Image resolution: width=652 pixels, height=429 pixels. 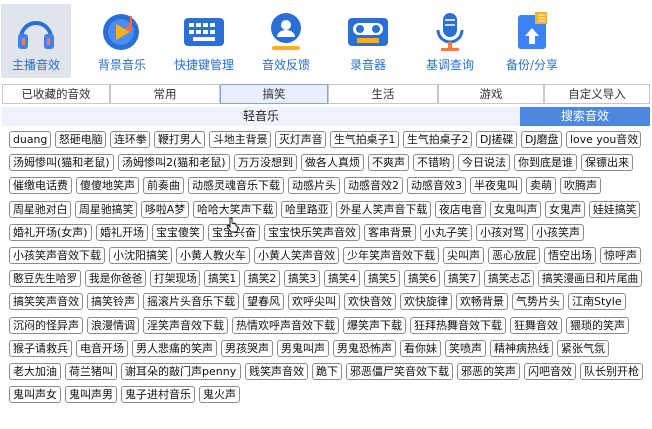 What do you see at coordinates (165, 209) in the screenshot?
I see `sound-effect-button: 哆啦A梦` at bounding box center [165, 209].